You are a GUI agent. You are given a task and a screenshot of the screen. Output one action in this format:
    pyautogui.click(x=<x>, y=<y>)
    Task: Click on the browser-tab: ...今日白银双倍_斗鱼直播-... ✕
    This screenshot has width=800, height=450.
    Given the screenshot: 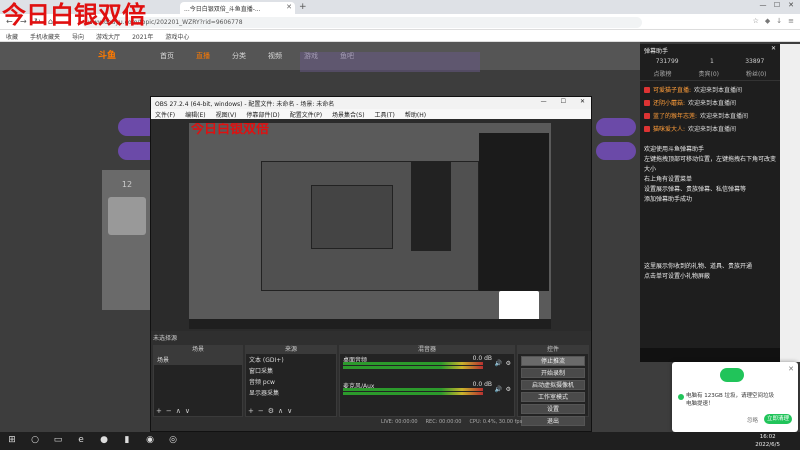 What is the action you would take?
    pyautogui.click(x=237, y=8)
    